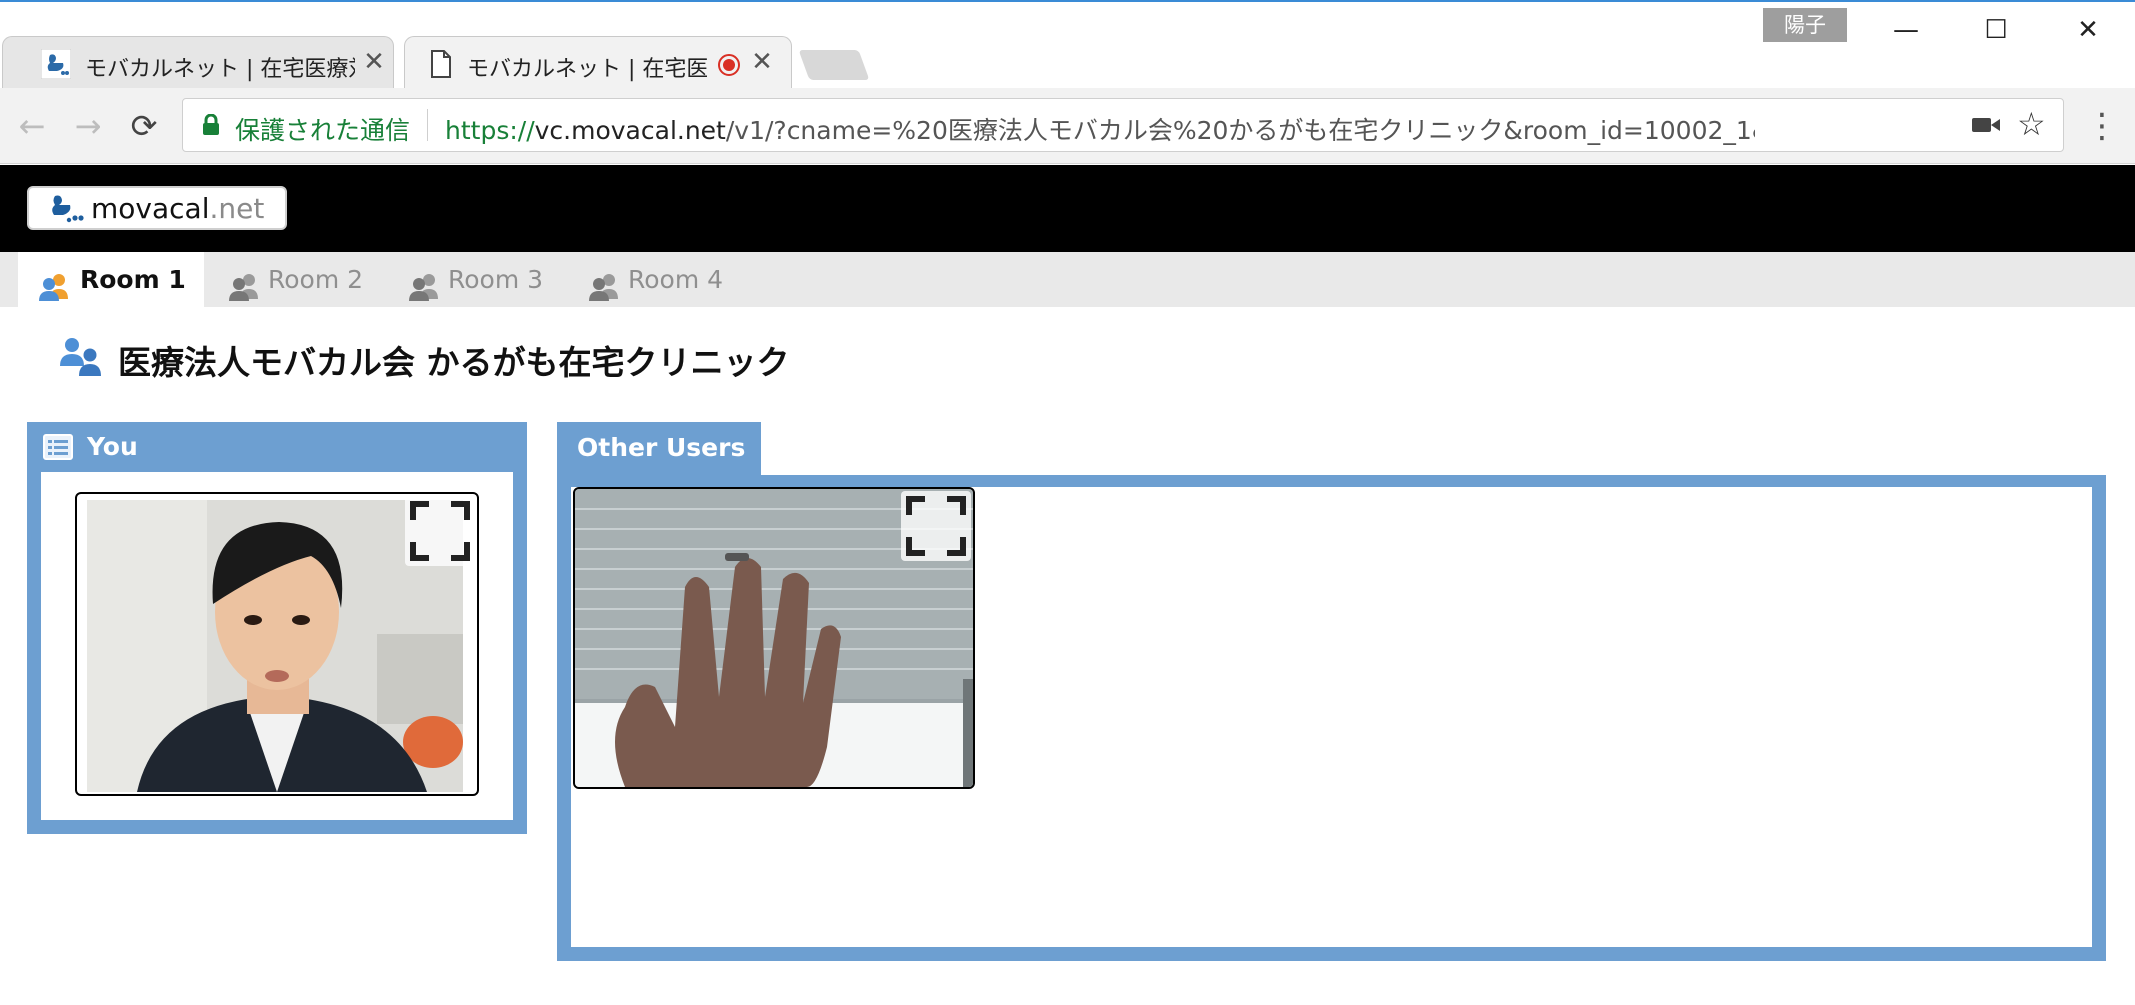  I want to click on reload-icon: ⟳, so click(144, 126).